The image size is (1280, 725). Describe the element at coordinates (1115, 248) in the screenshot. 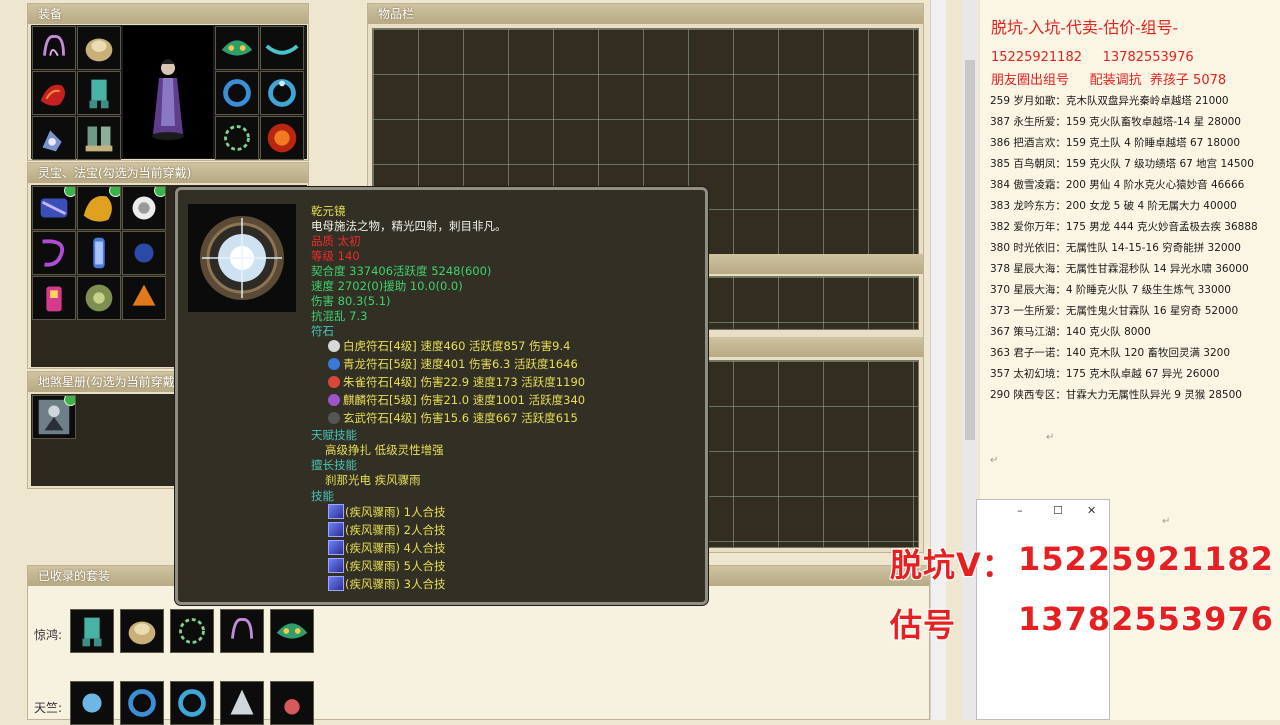

I see `listing-row: 380 时光依旧：无属性队 14-15-16 穷奇能拼 32000` at that location.